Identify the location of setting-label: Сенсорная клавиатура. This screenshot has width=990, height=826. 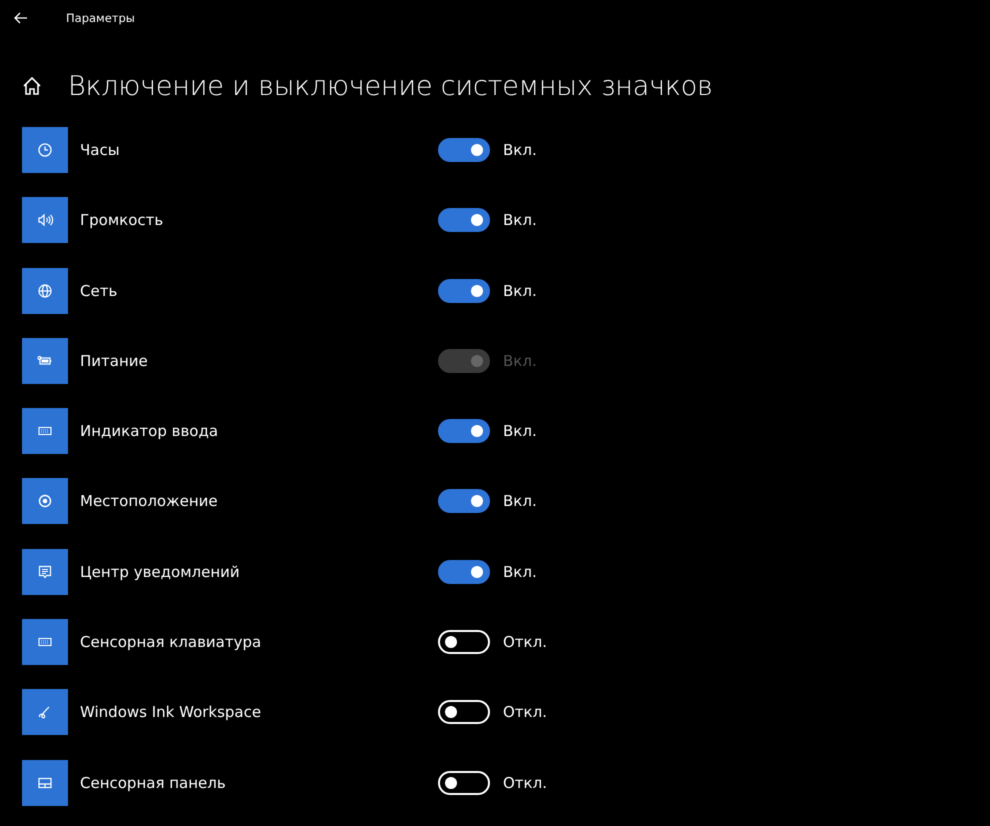
(171, 642).